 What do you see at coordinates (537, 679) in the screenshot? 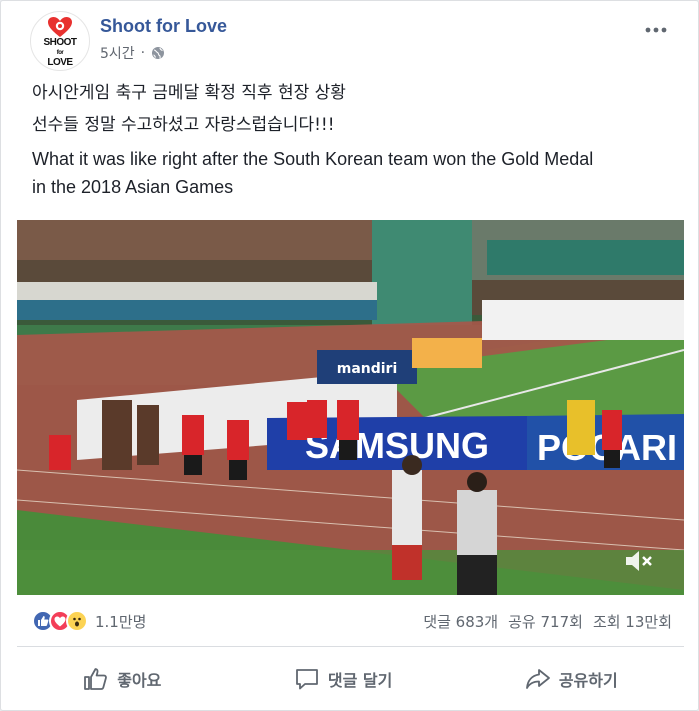
I see `share-arrow-icon` at bounding box center [537, 679].